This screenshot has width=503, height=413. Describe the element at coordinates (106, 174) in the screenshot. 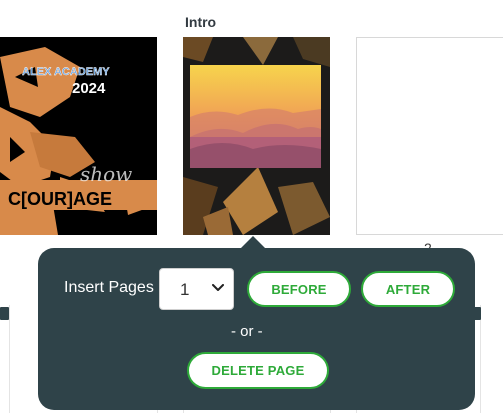

I see `cover-script-text: show` at that location.